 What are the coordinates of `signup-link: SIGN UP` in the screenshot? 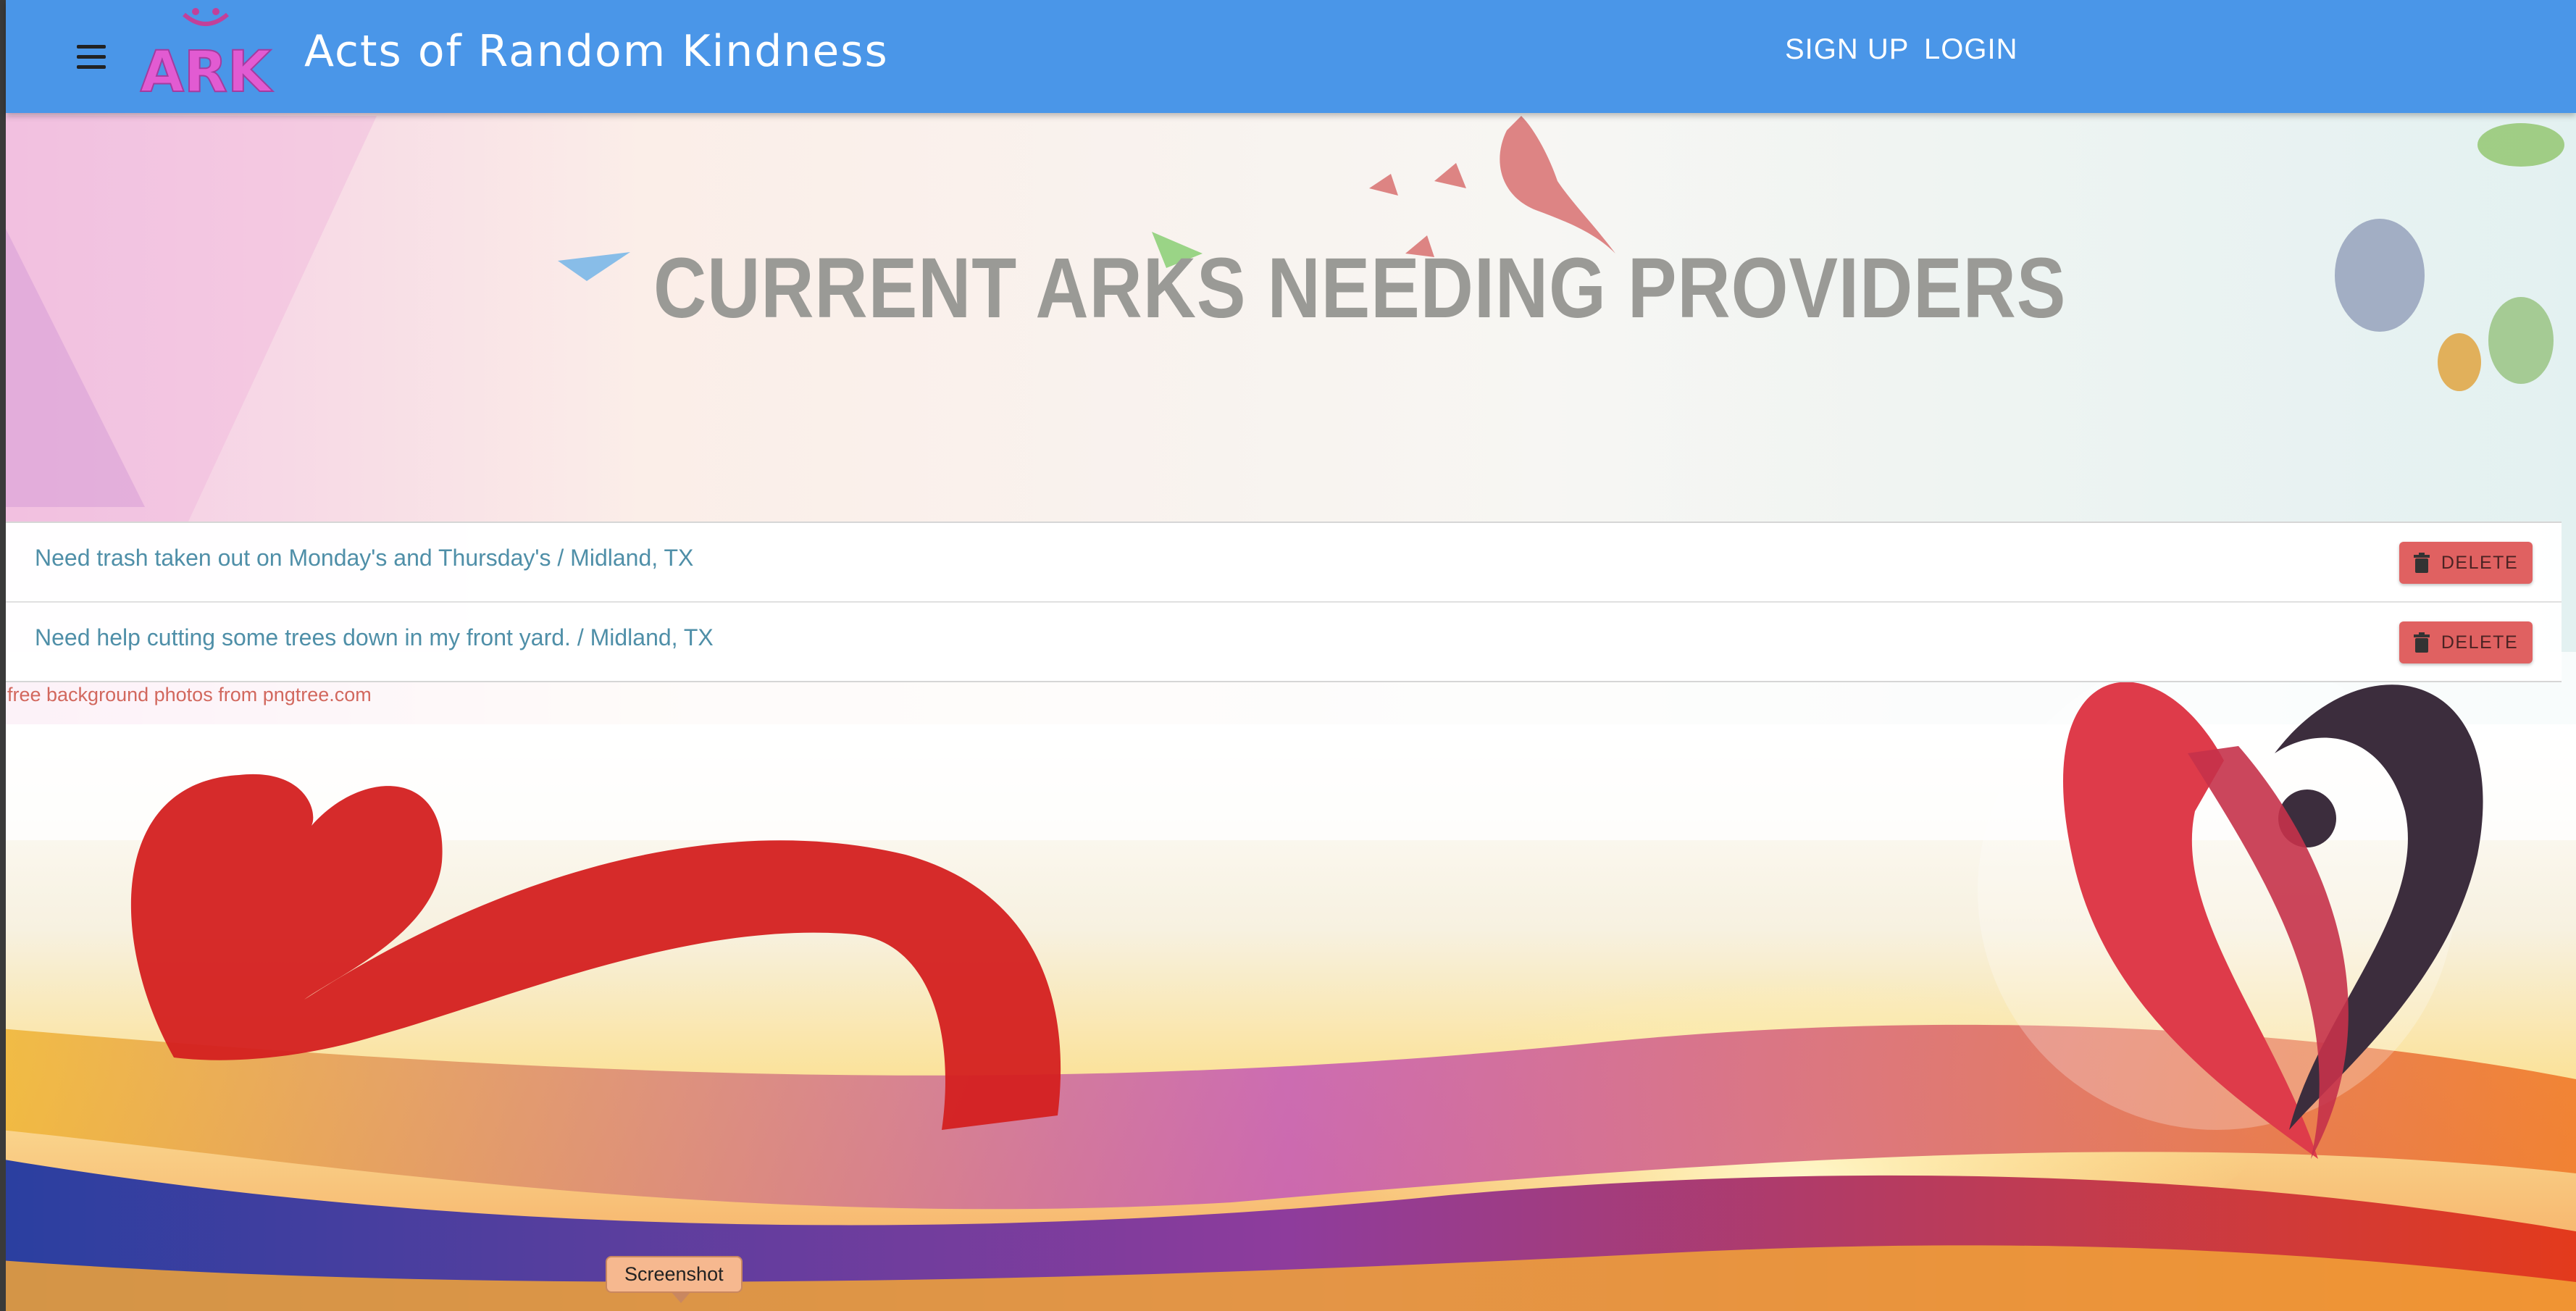 It's located at (1847, 49).